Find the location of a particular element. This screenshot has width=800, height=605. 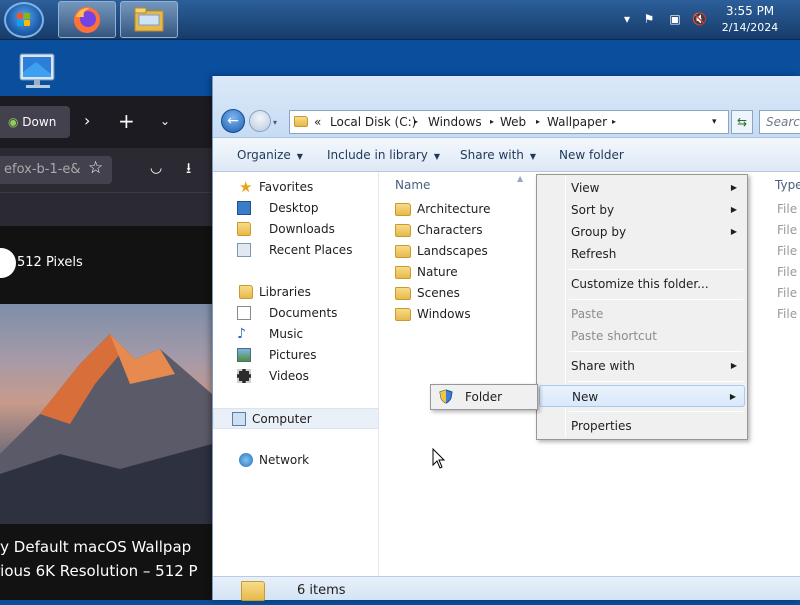

back-button: ← is located at coordinates (233, 121).